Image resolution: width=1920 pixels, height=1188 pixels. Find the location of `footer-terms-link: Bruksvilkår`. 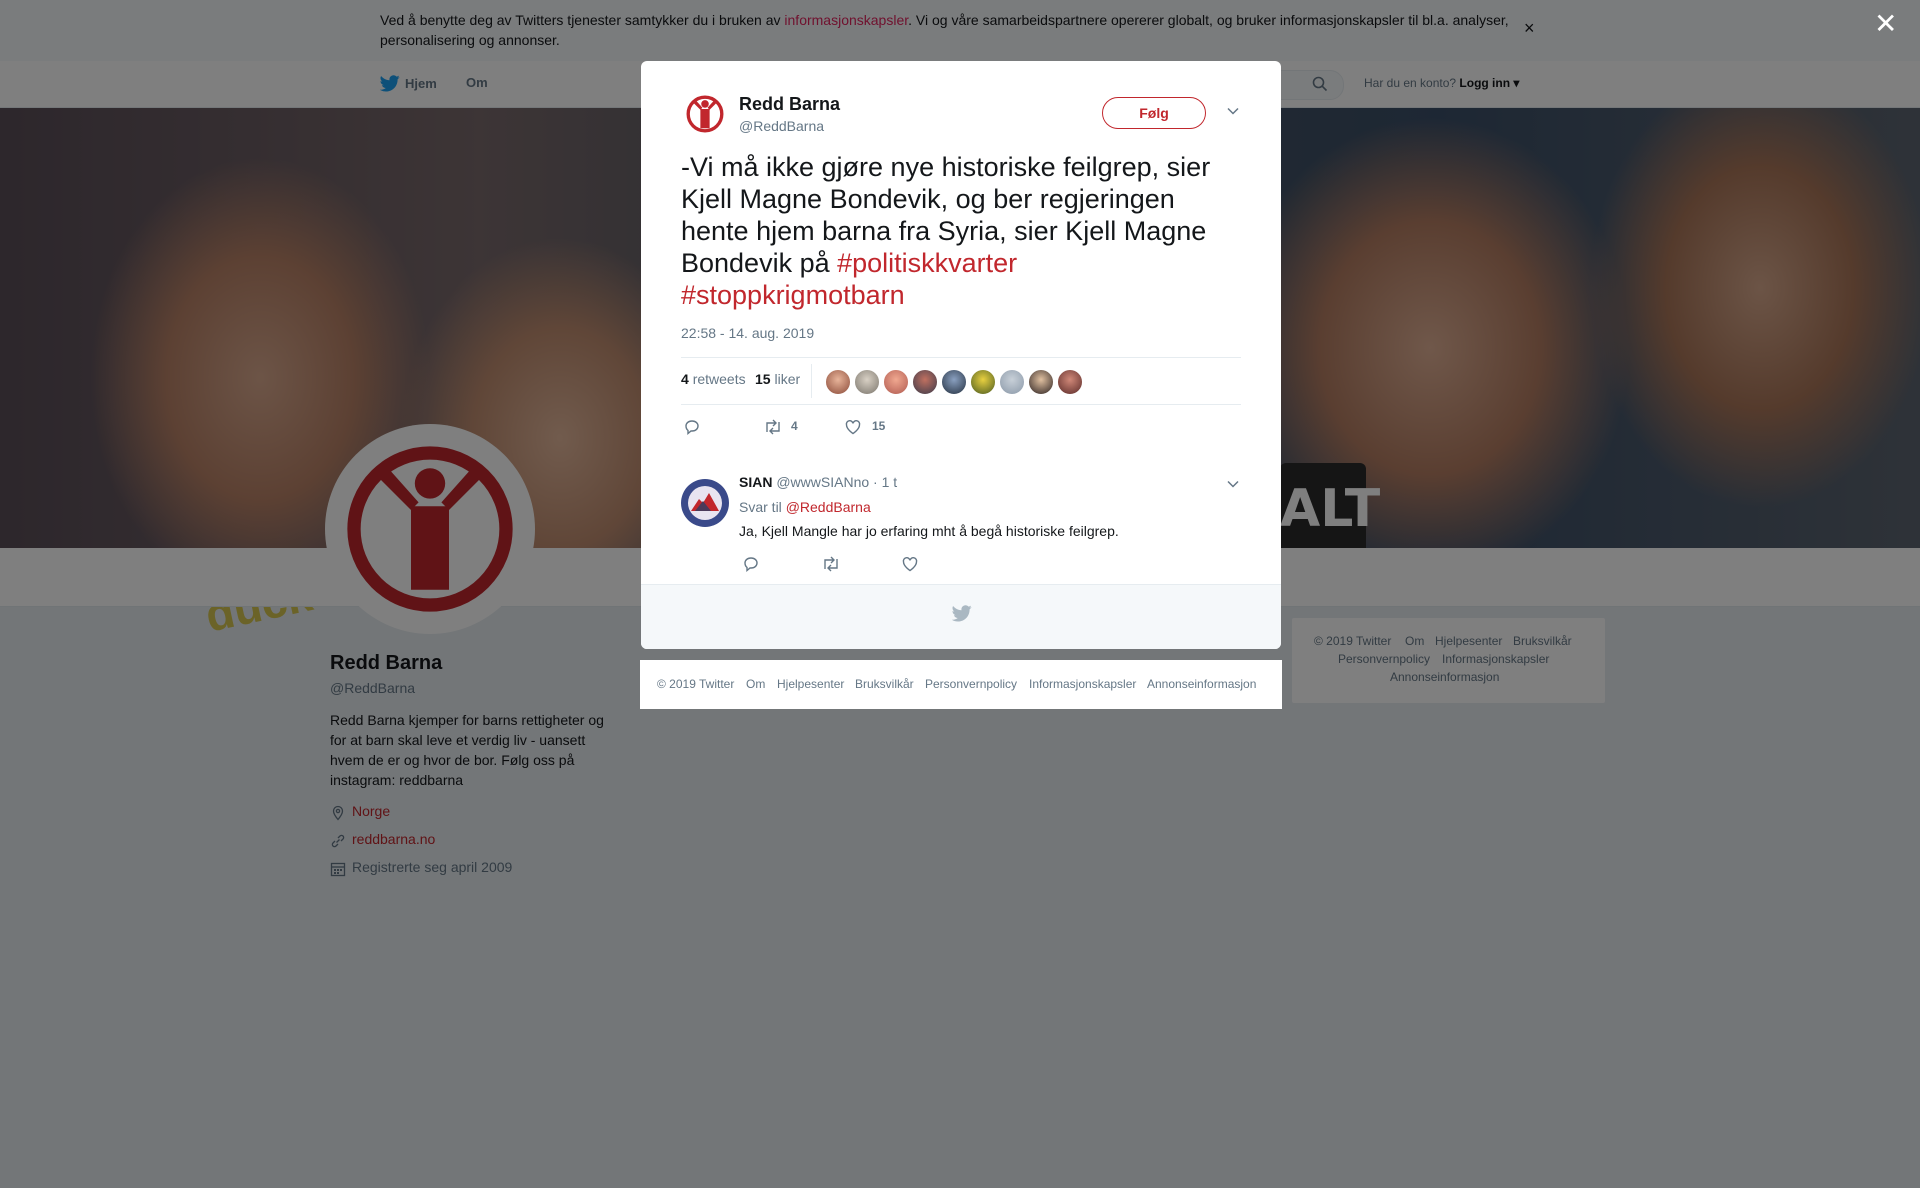

footer-terms-link: Bruksvilkår is located at coordinates (884, 684).